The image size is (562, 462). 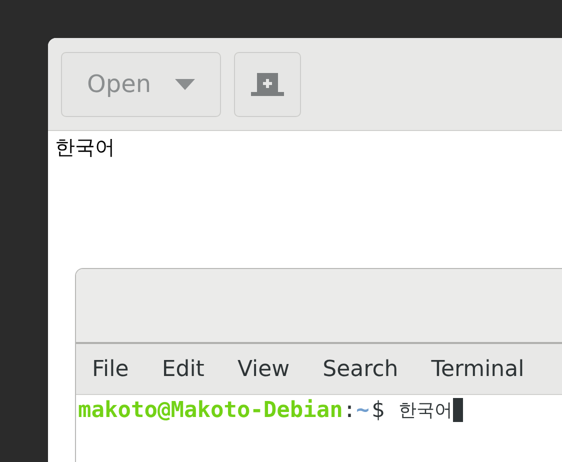 What do you see at coordinates (110, 369) in the screenshot?
I see `menu-item: File` at bounding box center [110, 369].